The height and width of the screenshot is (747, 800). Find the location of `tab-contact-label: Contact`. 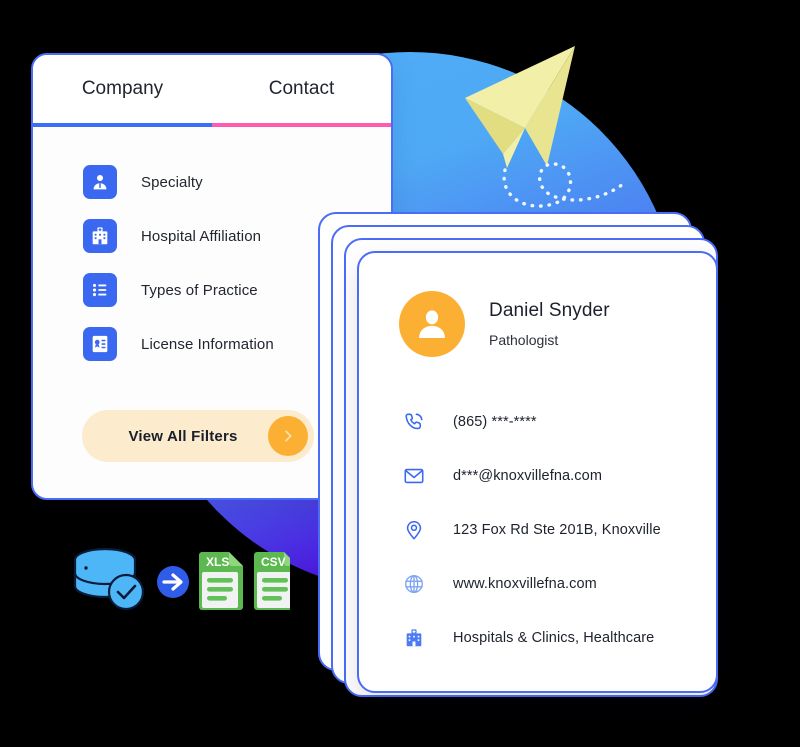

tab-contact-label: Contact is located at coordinates (301, 88).